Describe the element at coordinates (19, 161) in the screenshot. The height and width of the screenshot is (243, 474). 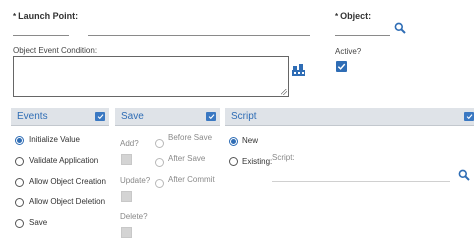
I see `event-radio-validate` at that location.